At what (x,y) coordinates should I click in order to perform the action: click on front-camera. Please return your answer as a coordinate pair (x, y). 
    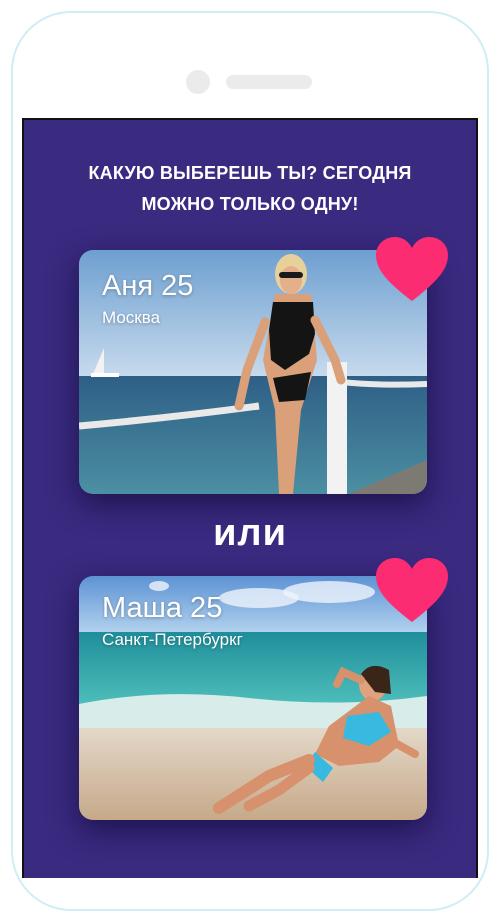
    Looking at the image, I should click on (198, 82).